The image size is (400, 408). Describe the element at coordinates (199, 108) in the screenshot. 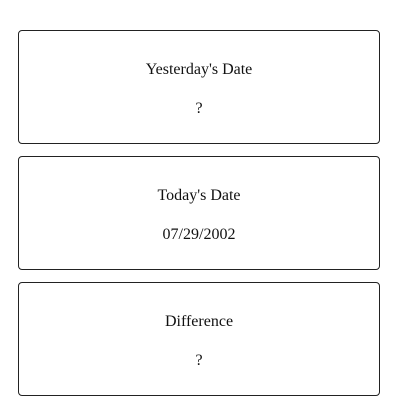

I see `yesterday-date-value: ?` at that location.